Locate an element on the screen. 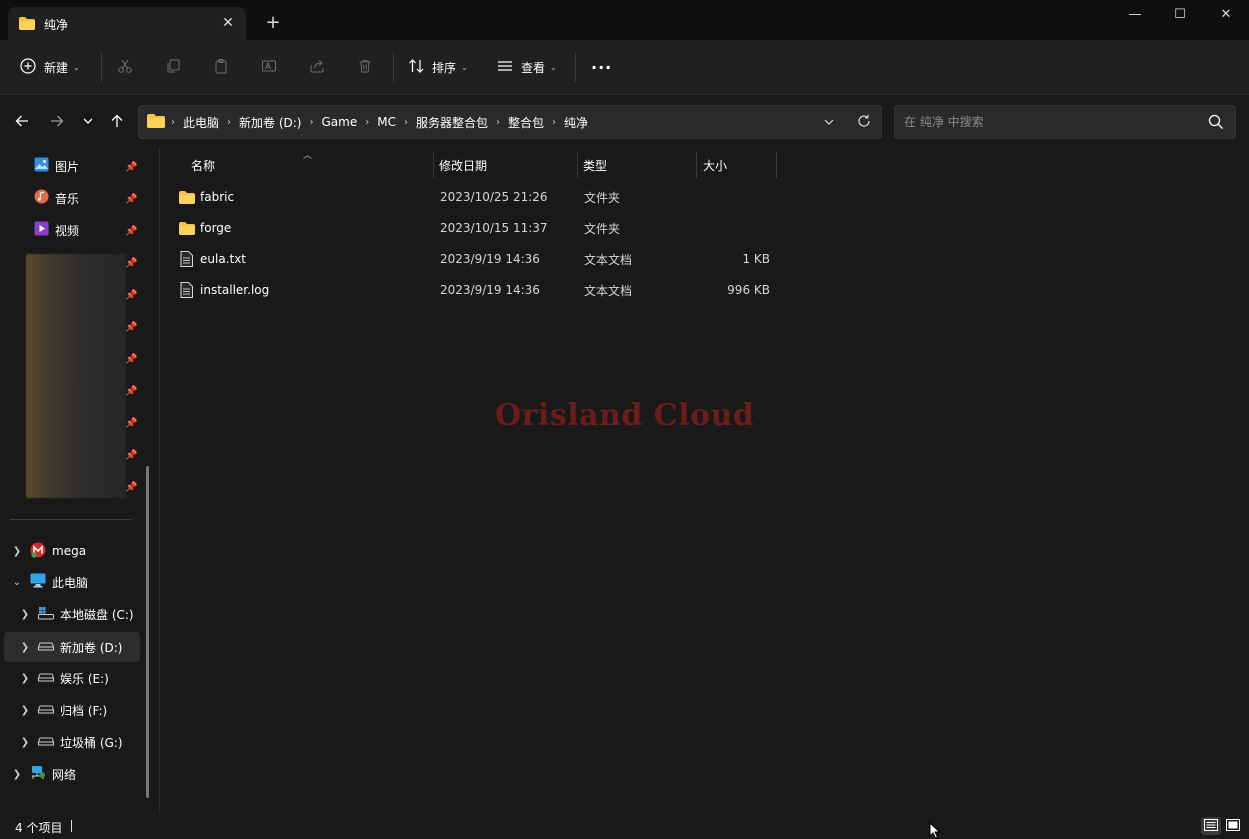 This screenshot has height=839, width=1249. sidebar-item-drive-f: ❯ 归档 (F:) is located at coordinates (62, 710).